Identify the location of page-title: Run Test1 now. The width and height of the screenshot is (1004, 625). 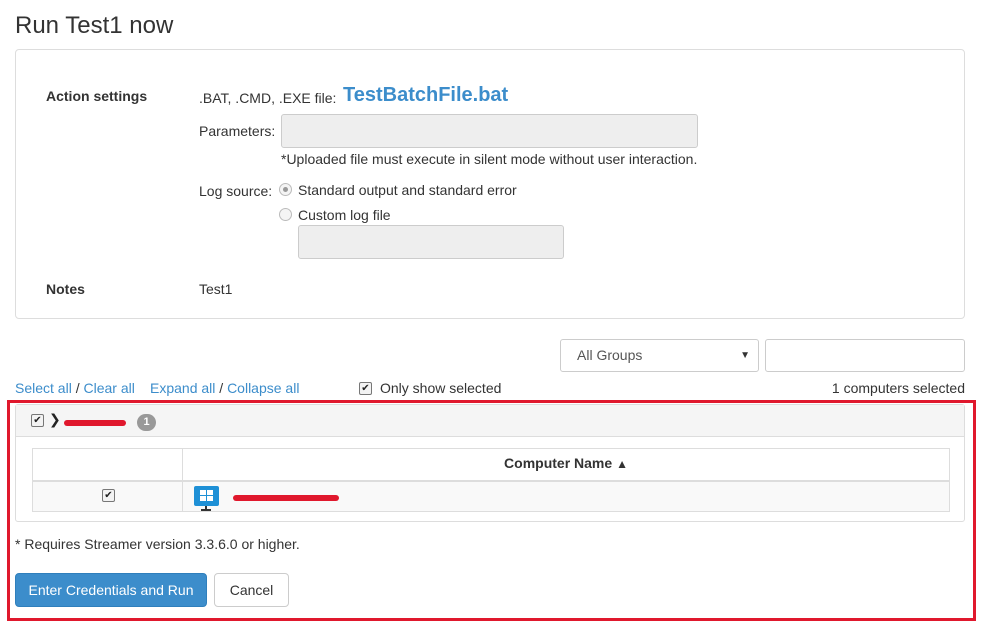
(94, 25).